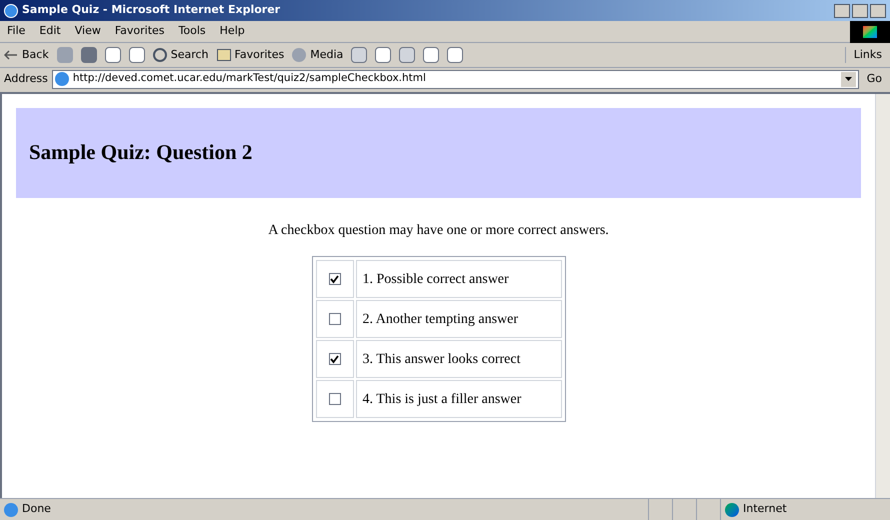  What do you see at coordinates (870, 31) in the screenshot?
I see `windows-logo-icon` at bounding box center [870, 31].